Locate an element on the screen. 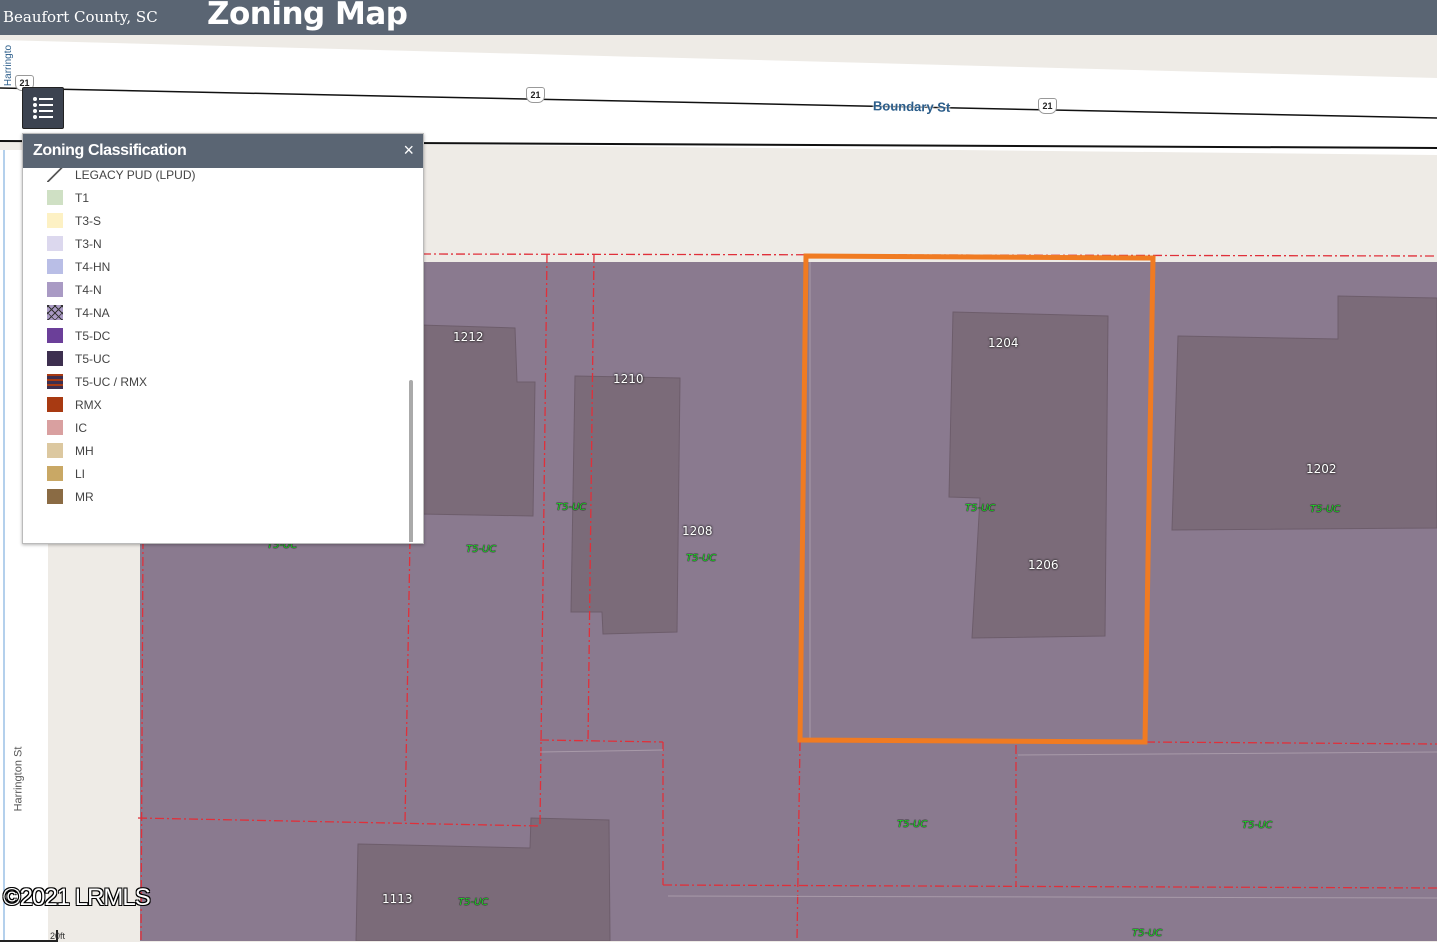 Image resolution: width=1437 pixels, height=942 pixels. address-label: 1204 is located at coordinates (1003, 343).